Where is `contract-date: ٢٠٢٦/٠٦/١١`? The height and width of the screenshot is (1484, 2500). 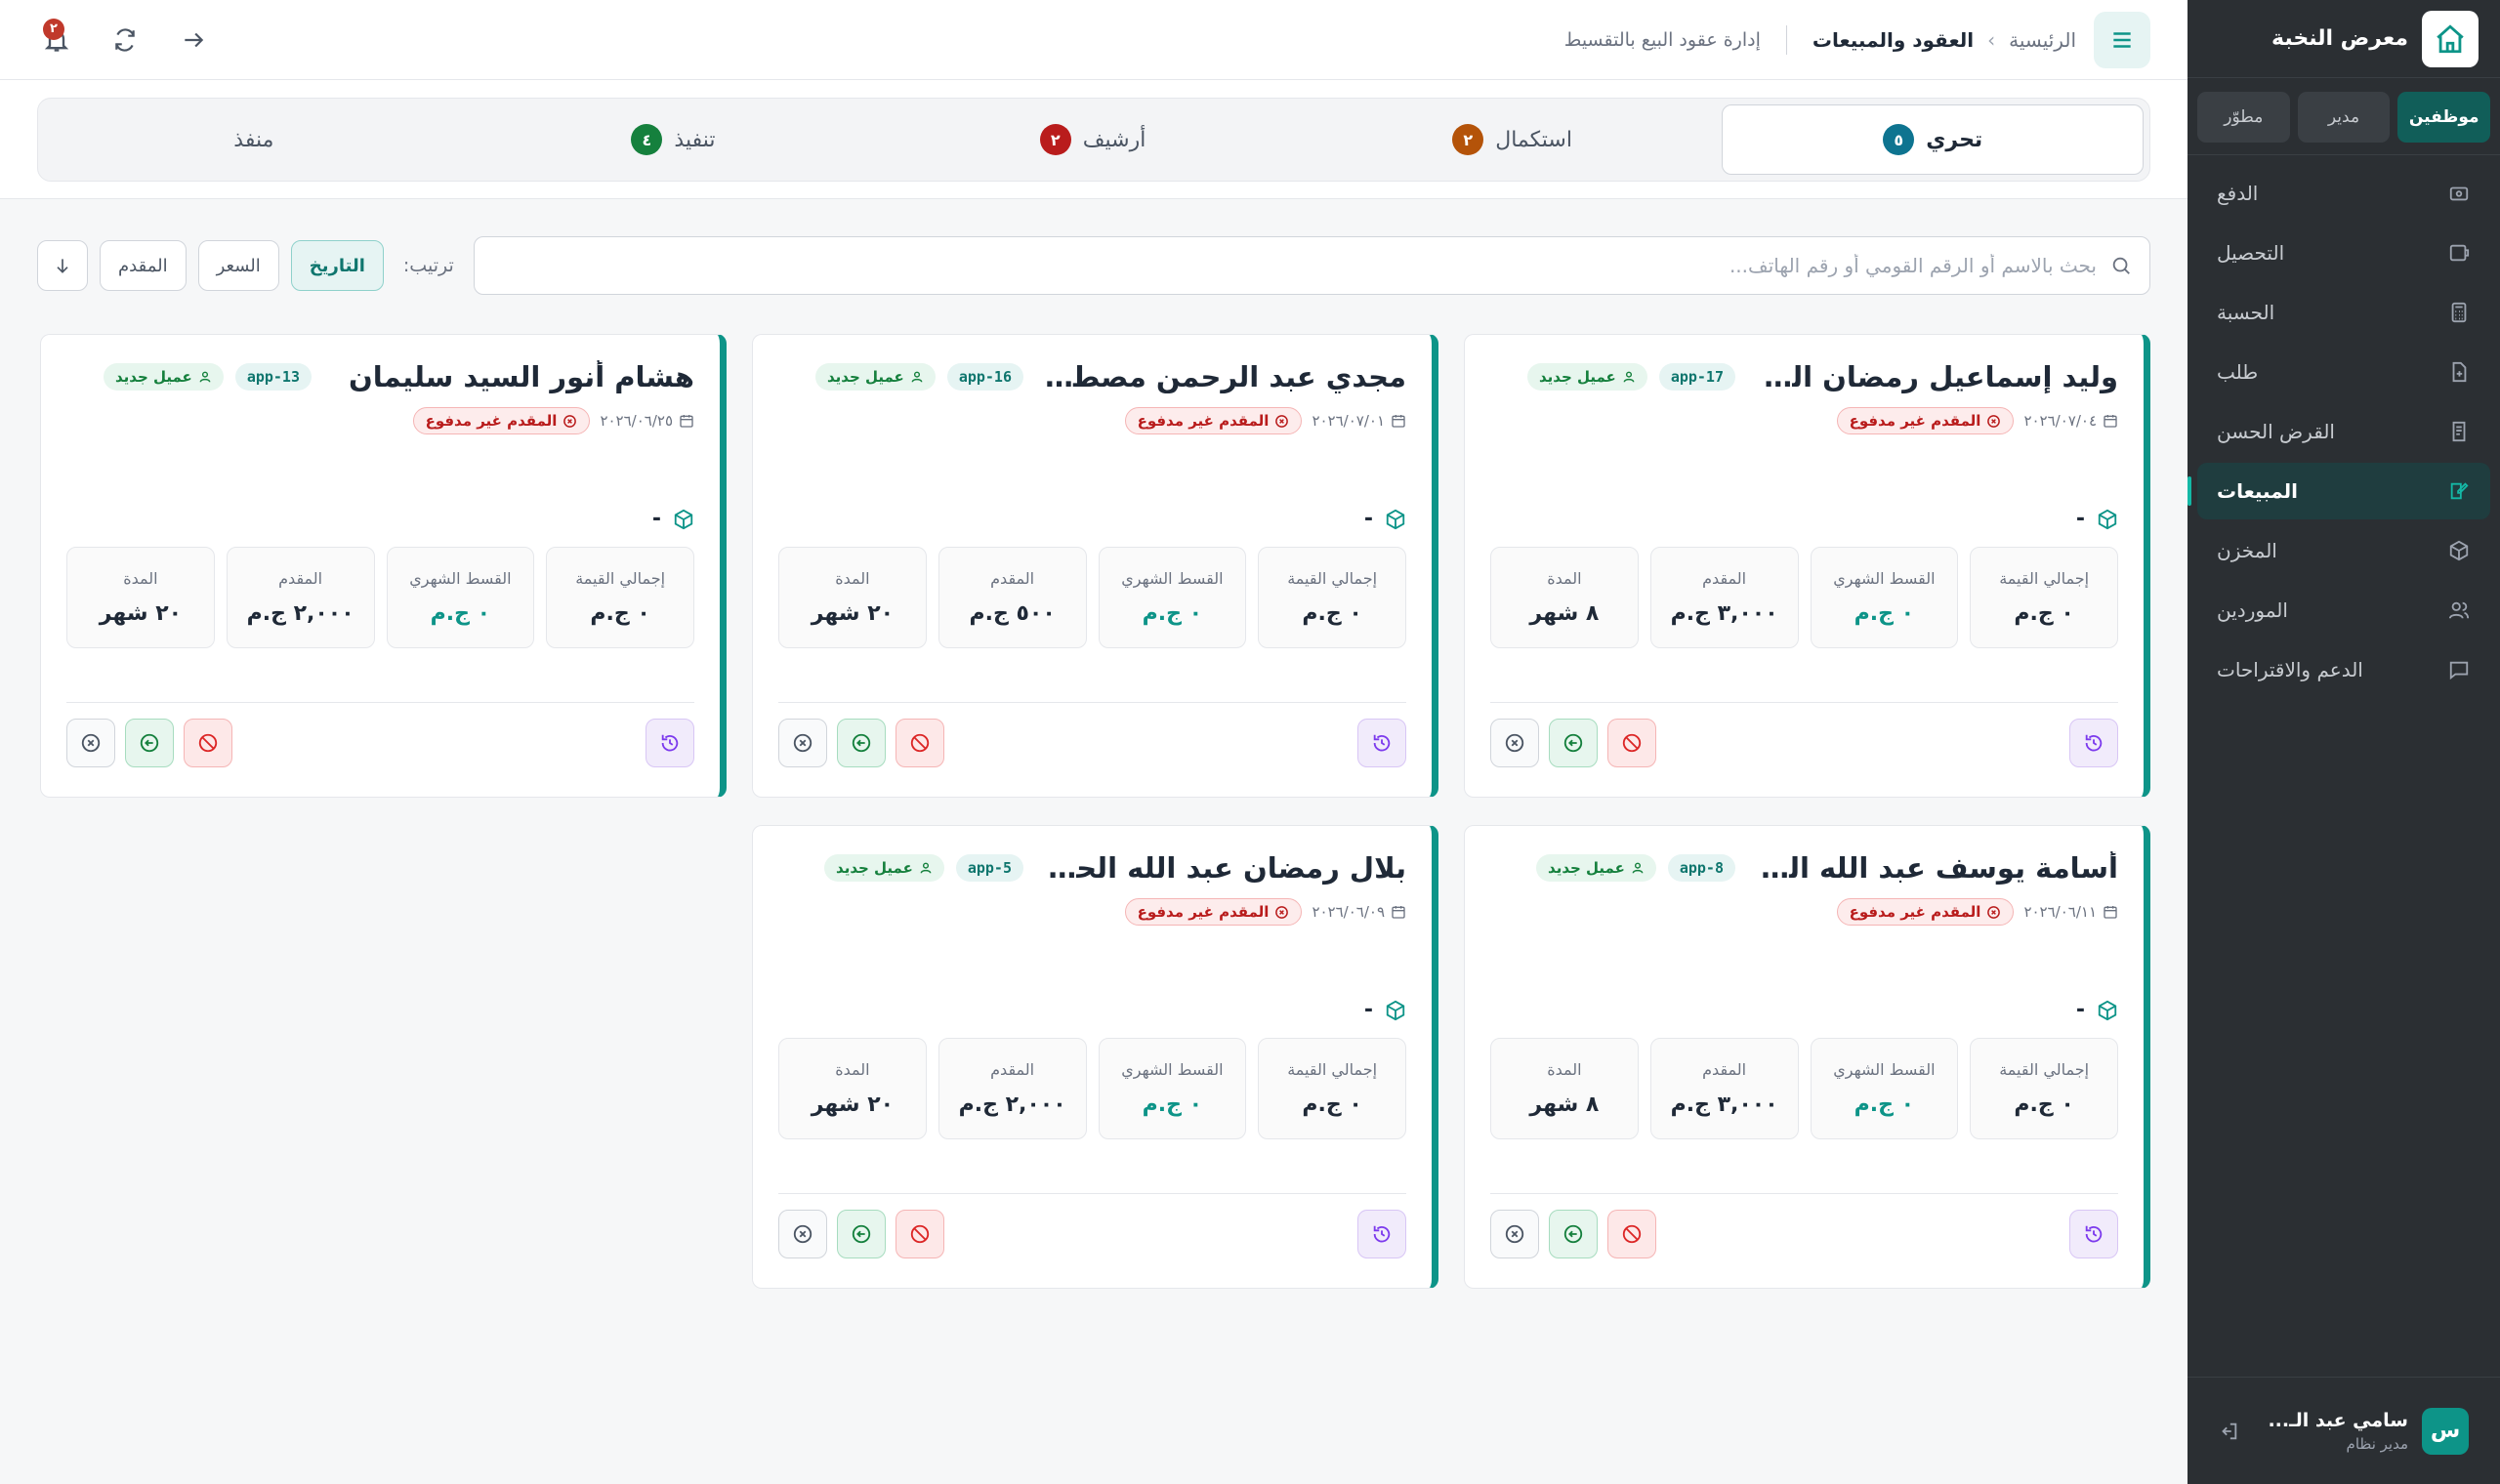
contract-date: ٢٠٢٦/٠٦/١١ is located at coordinates (2070, 912).